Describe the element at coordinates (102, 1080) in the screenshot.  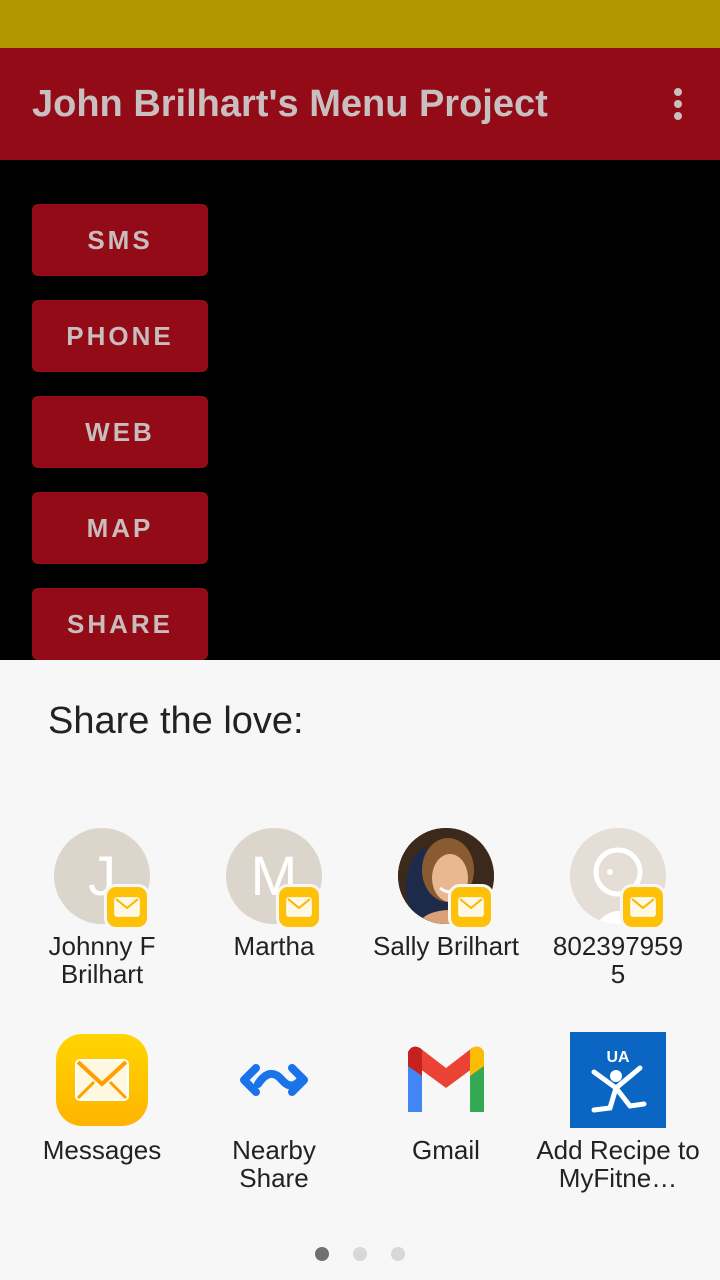
I see `messages-icon` at that location.